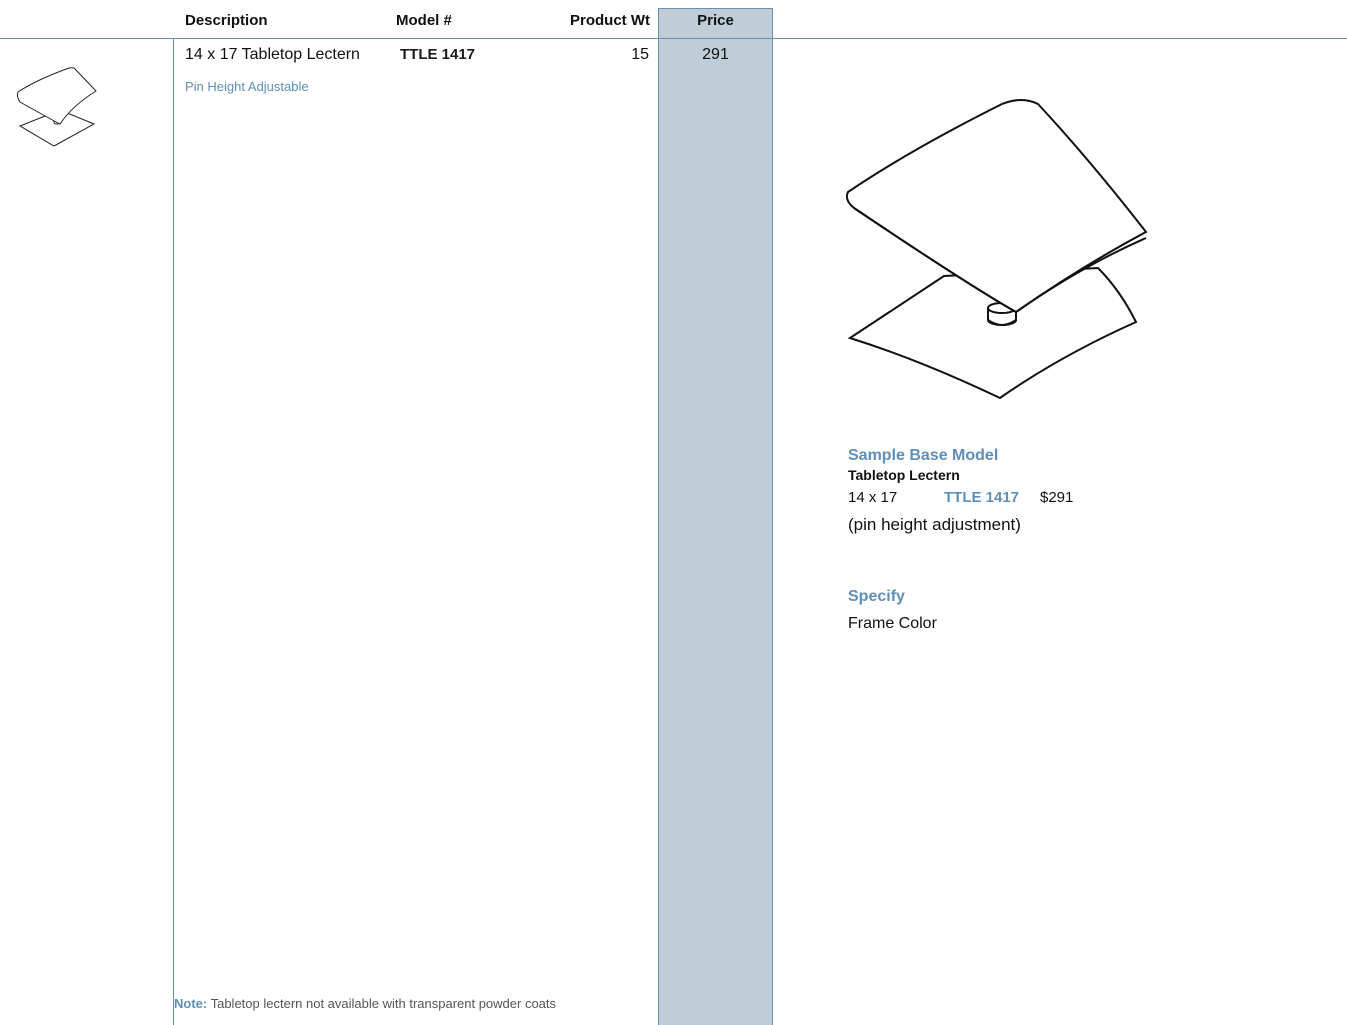  What do you see at coordinates (673, 38) in the screenshot?
I see `header-rule` at bounding box center [673, 38].